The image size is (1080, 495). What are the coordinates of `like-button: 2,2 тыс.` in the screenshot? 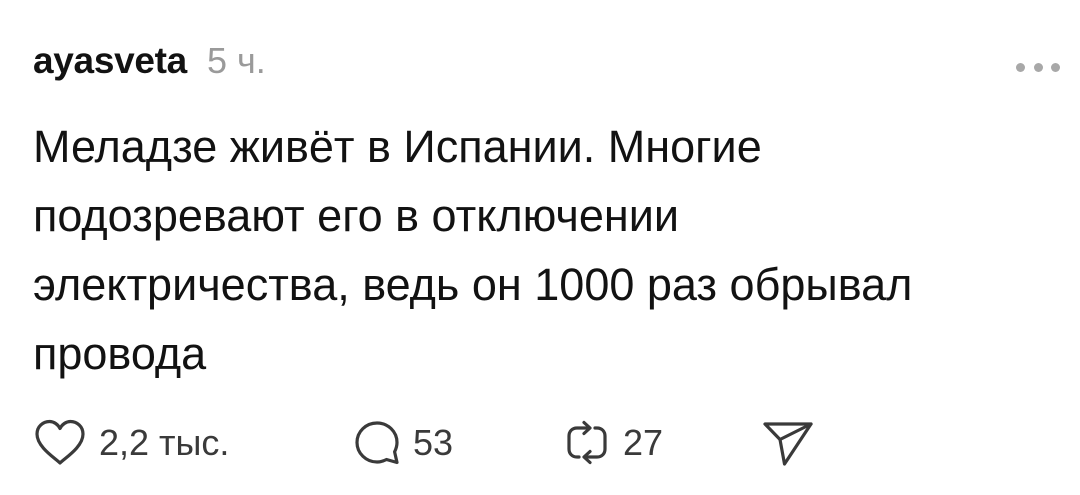 It's located at (131, 443).